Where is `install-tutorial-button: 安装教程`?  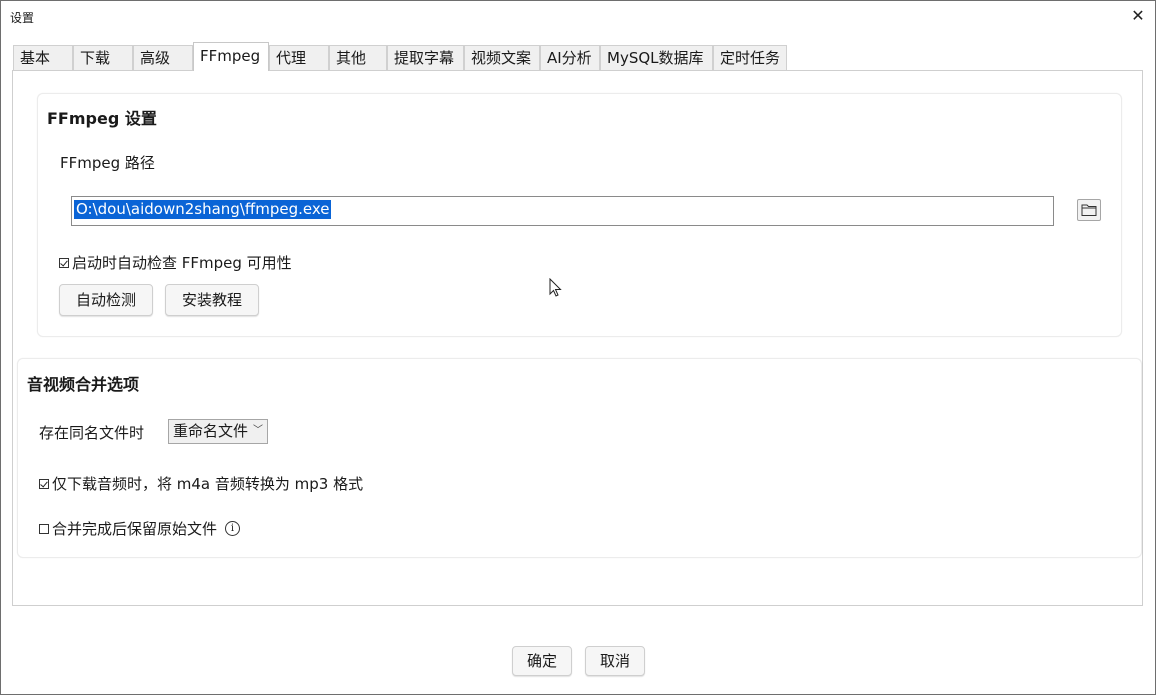 install-tutorial-button: 安装教程 is located at coordinates (212, 300).